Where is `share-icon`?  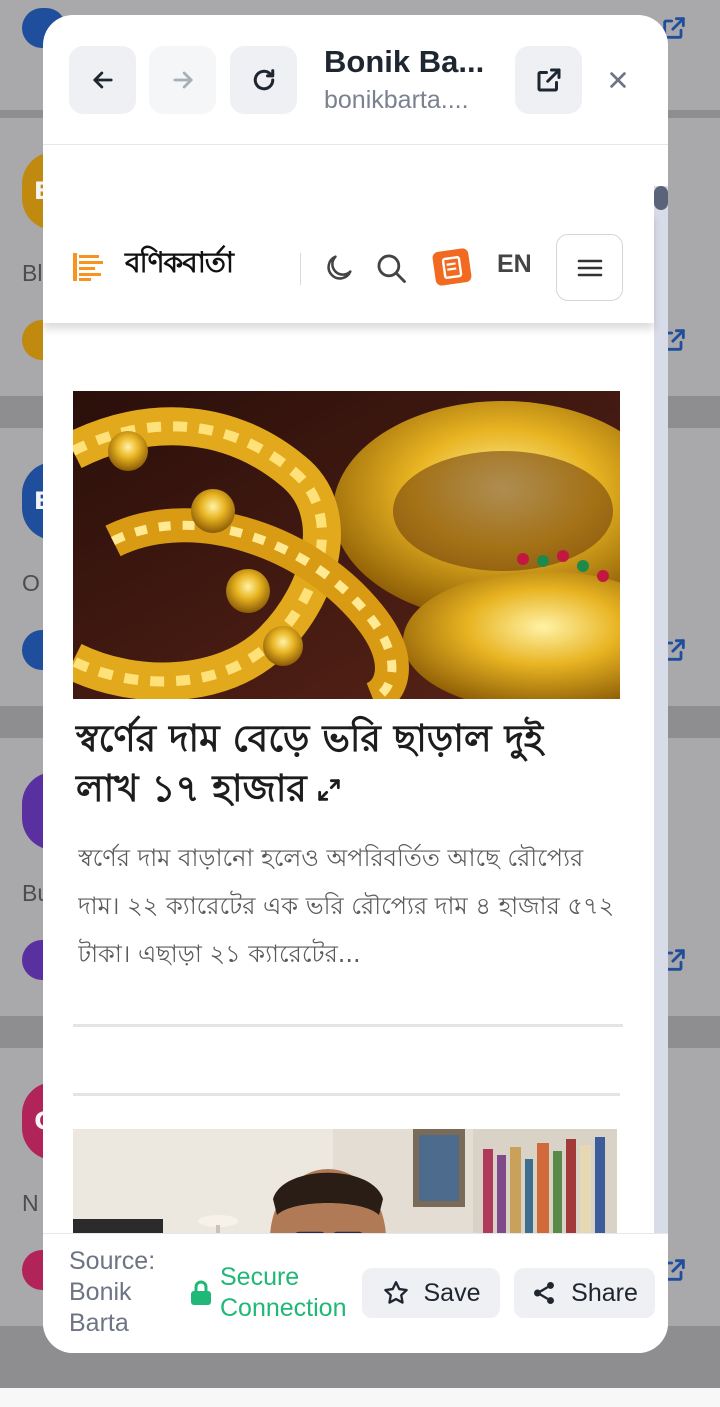
share-icon is located at coordinates (544, 1293).